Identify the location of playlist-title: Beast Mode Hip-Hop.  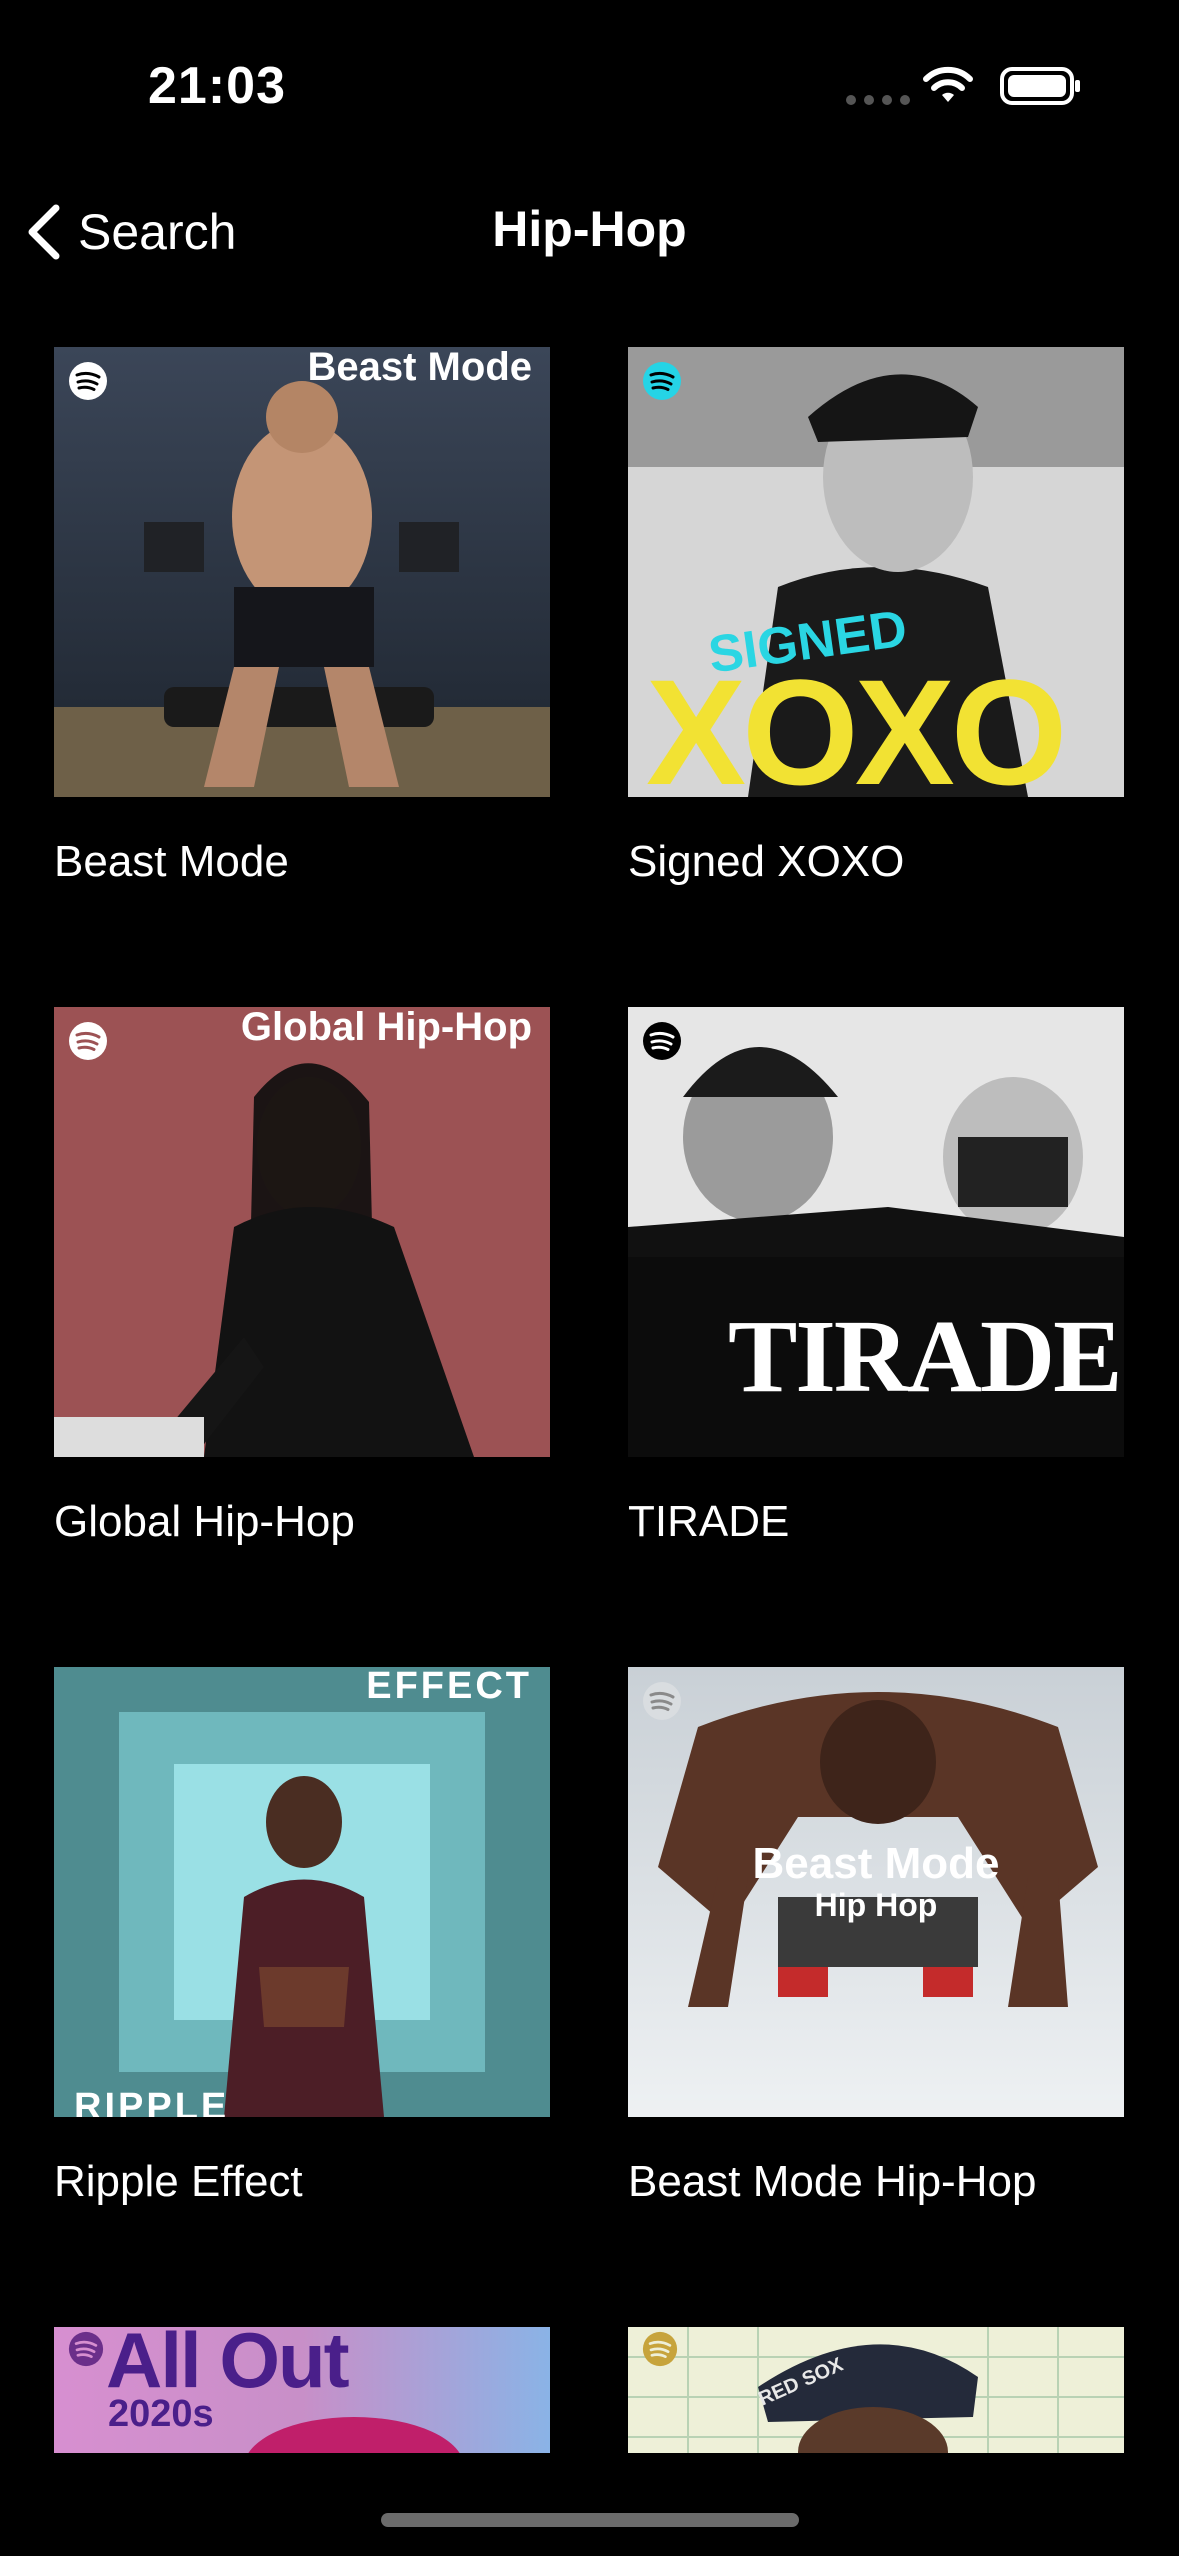
(832, 2181).